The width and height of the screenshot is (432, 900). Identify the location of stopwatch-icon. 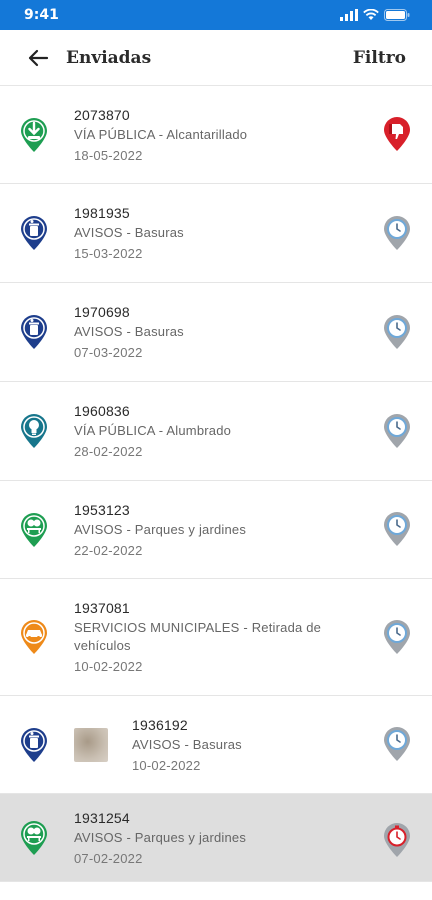
(397, 840).